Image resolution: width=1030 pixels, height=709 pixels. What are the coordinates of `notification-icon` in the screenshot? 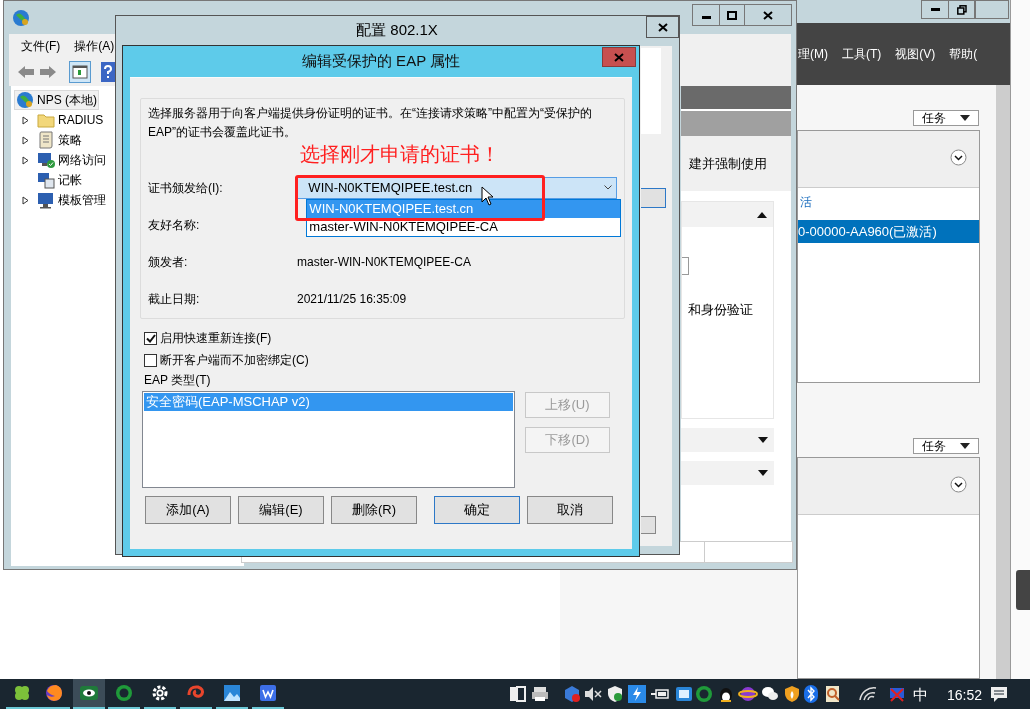 It's located at (999, 694).